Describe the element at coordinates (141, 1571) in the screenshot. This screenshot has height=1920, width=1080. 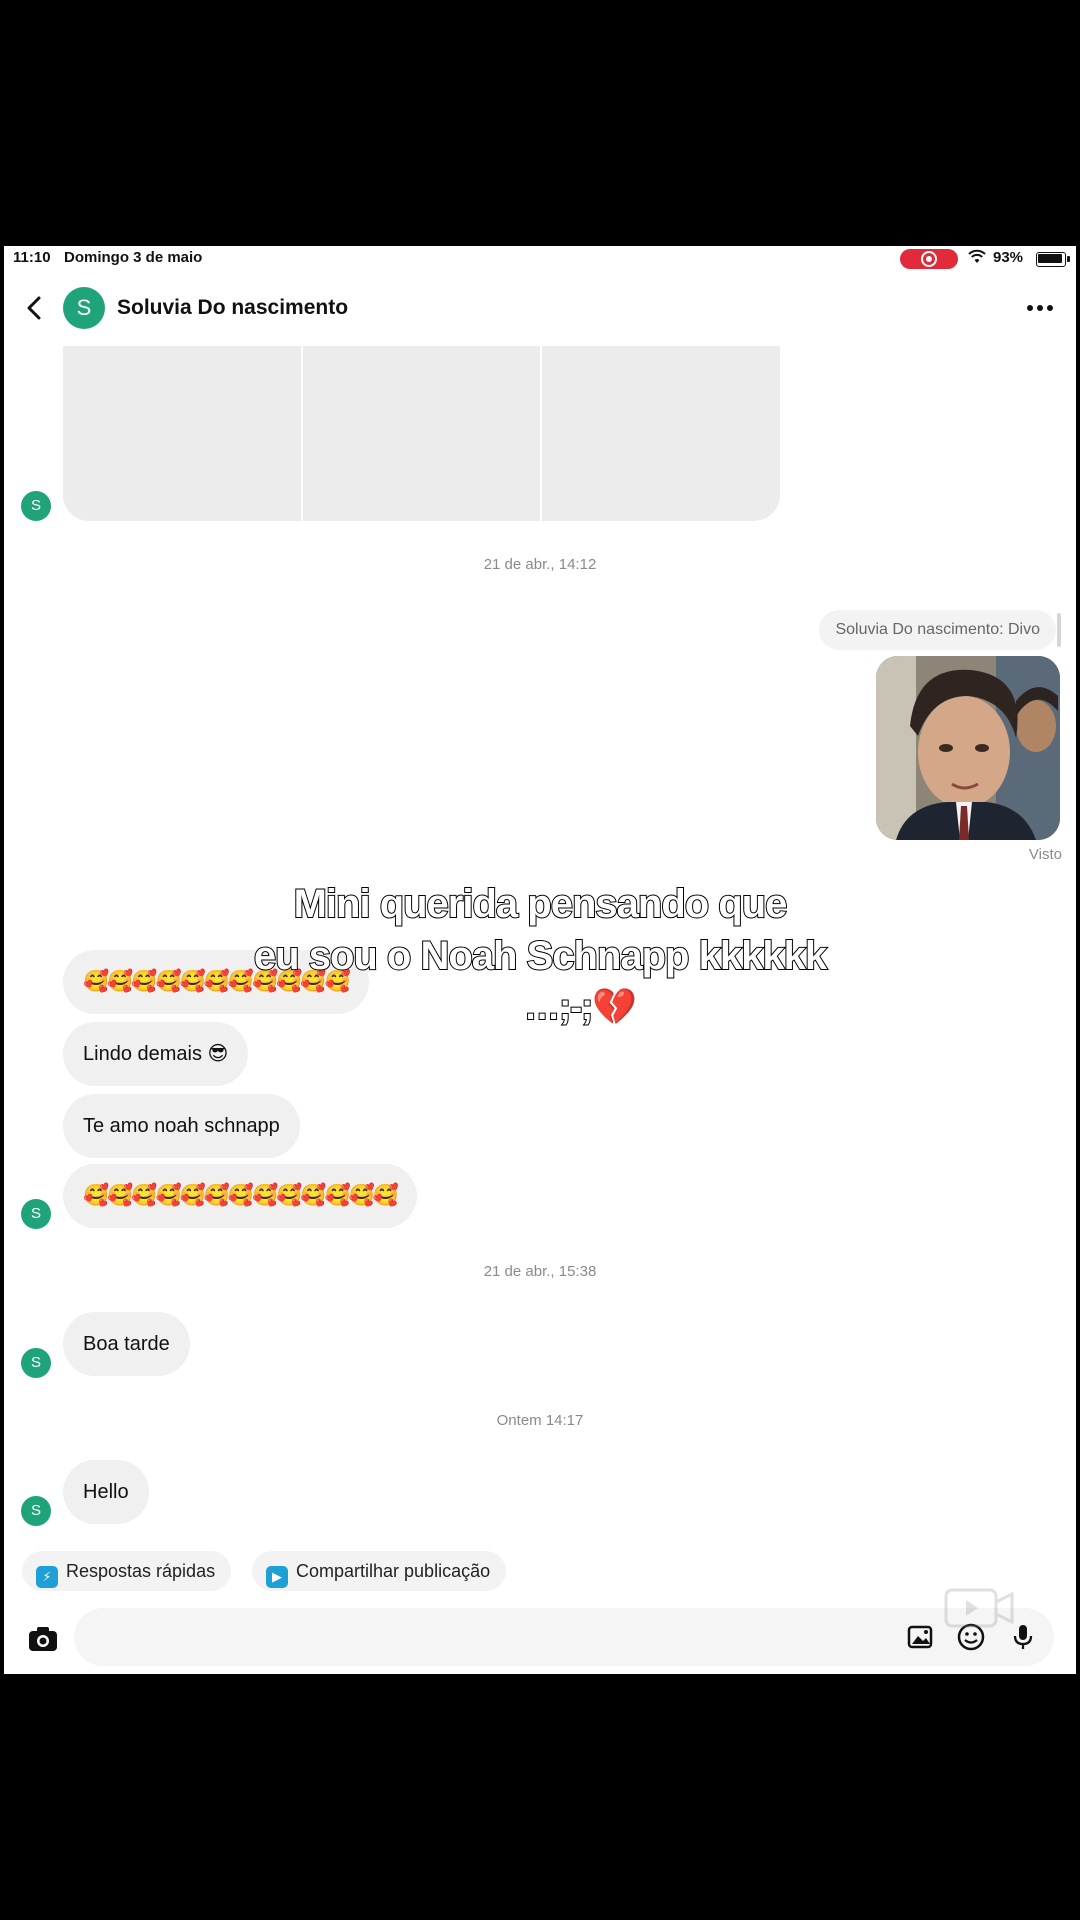
I see `quick-replies-label: Respostas rápidas` at that location.